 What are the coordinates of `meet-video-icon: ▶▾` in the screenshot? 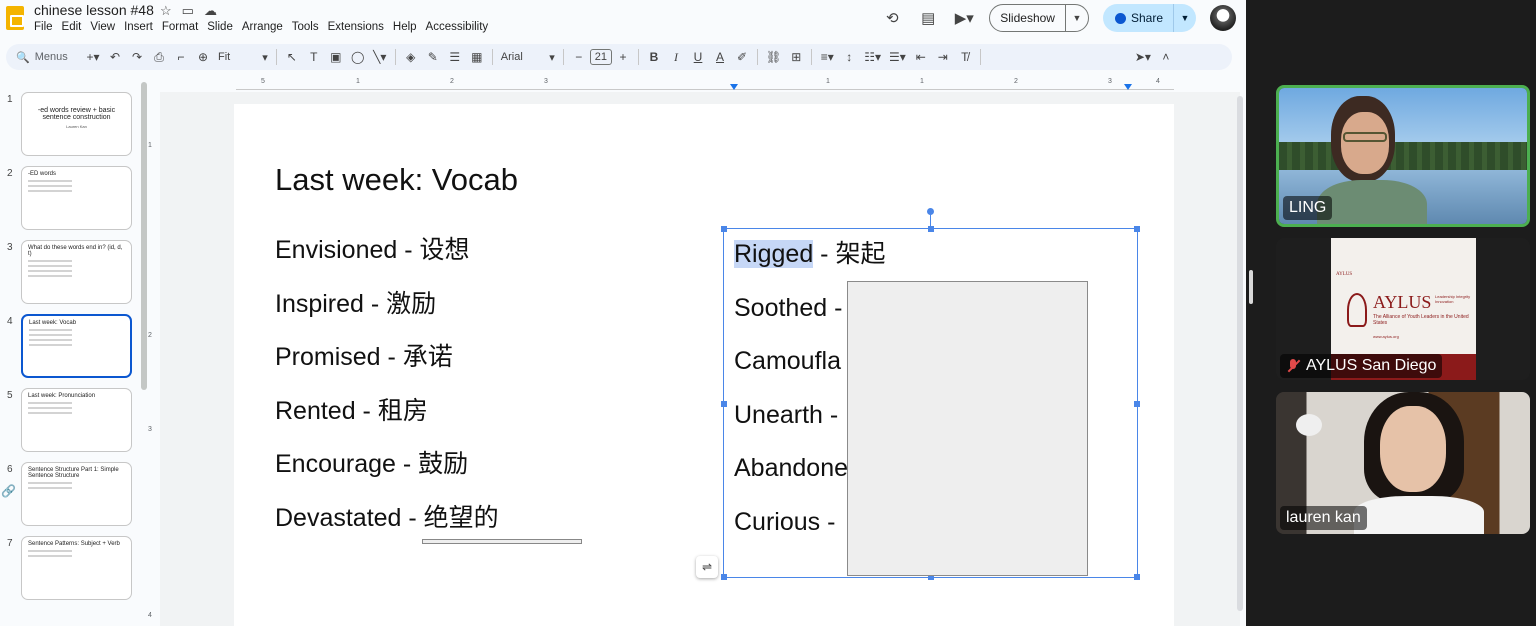 It's located at (964, 18).